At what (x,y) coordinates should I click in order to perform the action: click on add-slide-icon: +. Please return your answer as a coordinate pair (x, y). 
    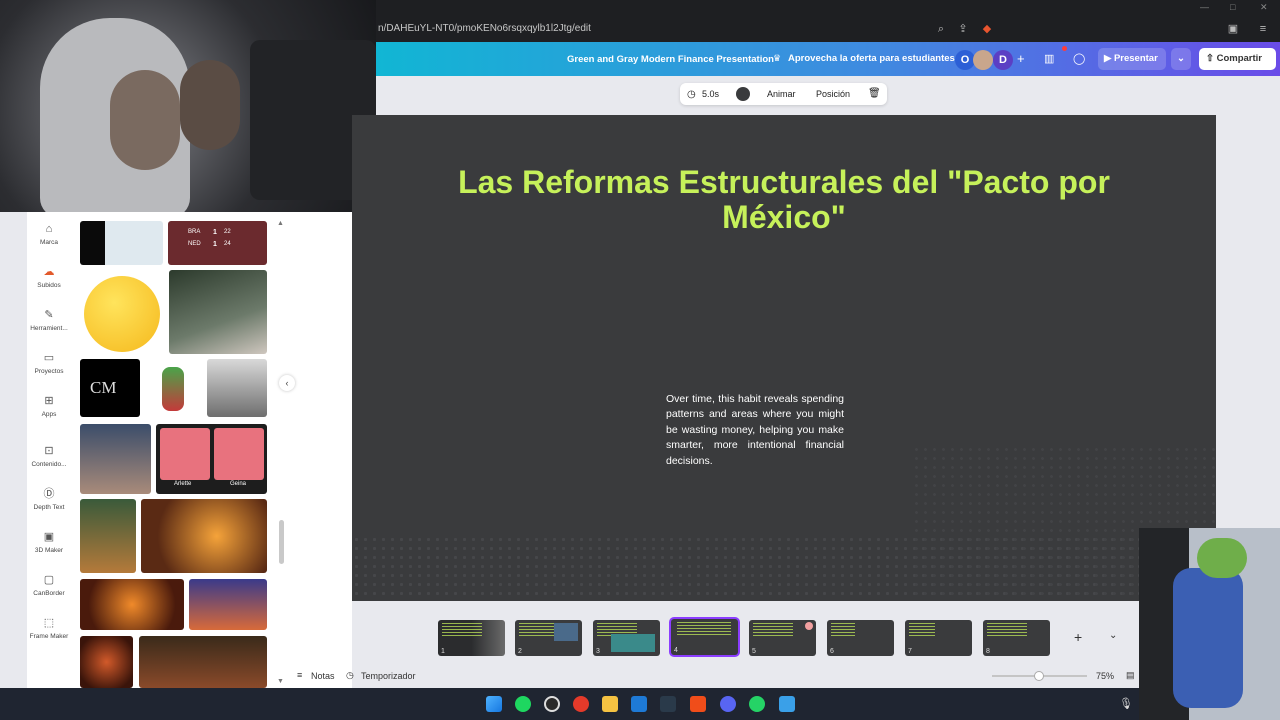
    Looking at the image, I should click on (1078, 637).